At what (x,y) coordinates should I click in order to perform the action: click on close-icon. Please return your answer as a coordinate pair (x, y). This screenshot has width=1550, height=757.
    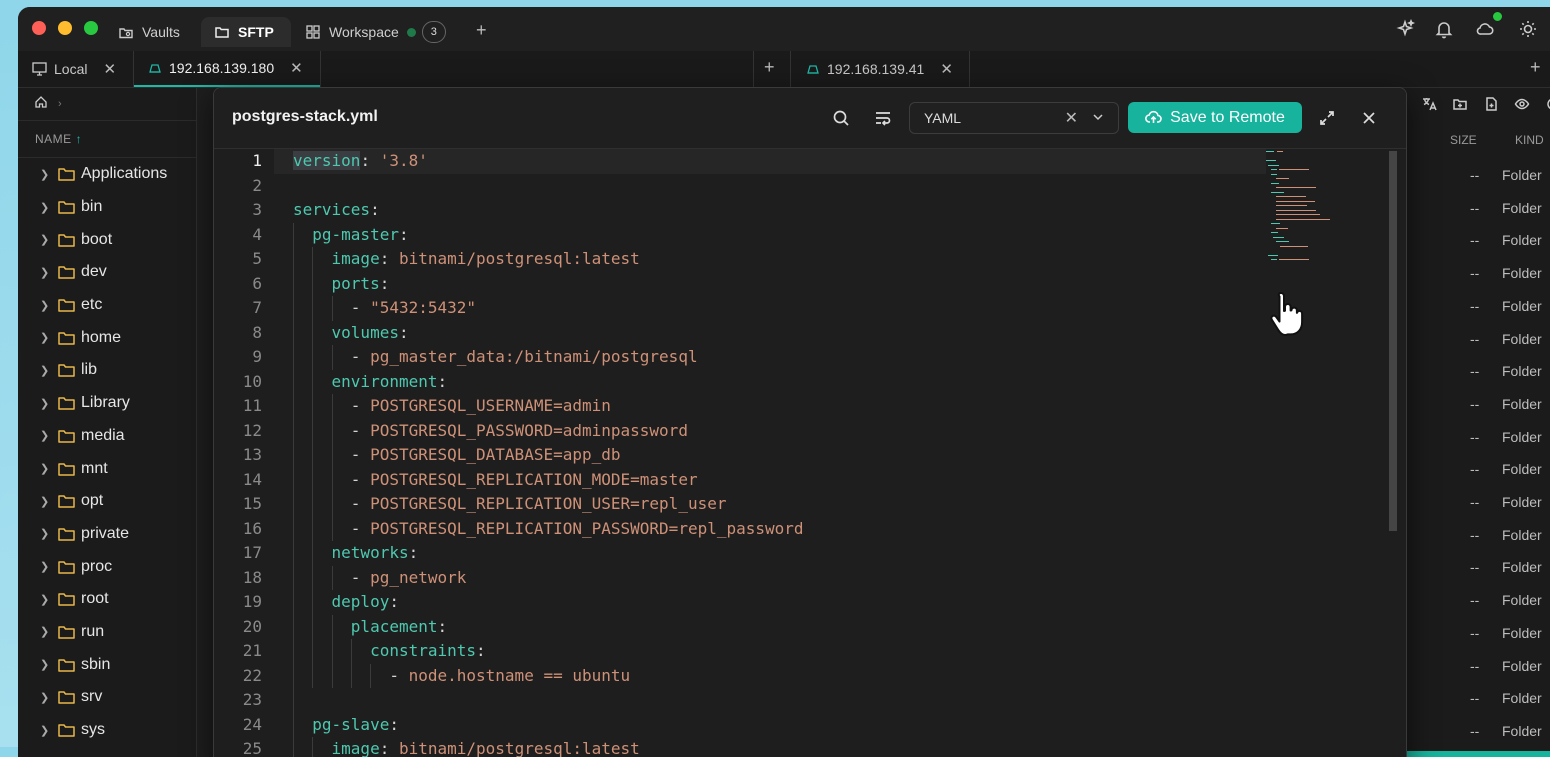
    Looking at the image, I should click on (1369, 118).